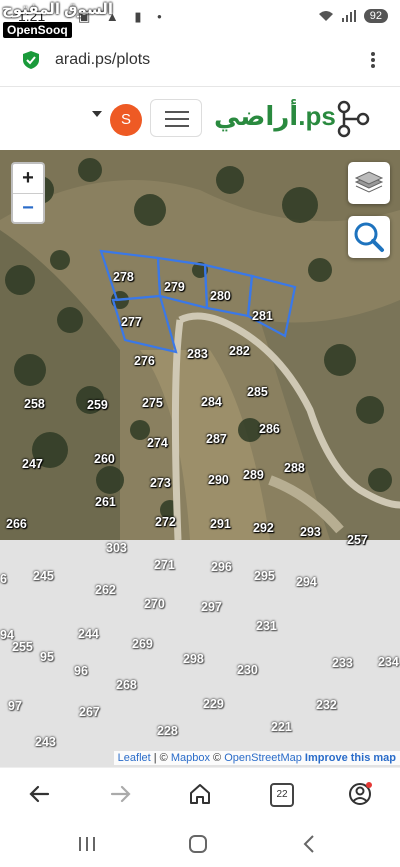 The image size is (400, 867). Describe the element at coordinates (213, 704) in the screenshot. I see `plot-label: 229` at that location.